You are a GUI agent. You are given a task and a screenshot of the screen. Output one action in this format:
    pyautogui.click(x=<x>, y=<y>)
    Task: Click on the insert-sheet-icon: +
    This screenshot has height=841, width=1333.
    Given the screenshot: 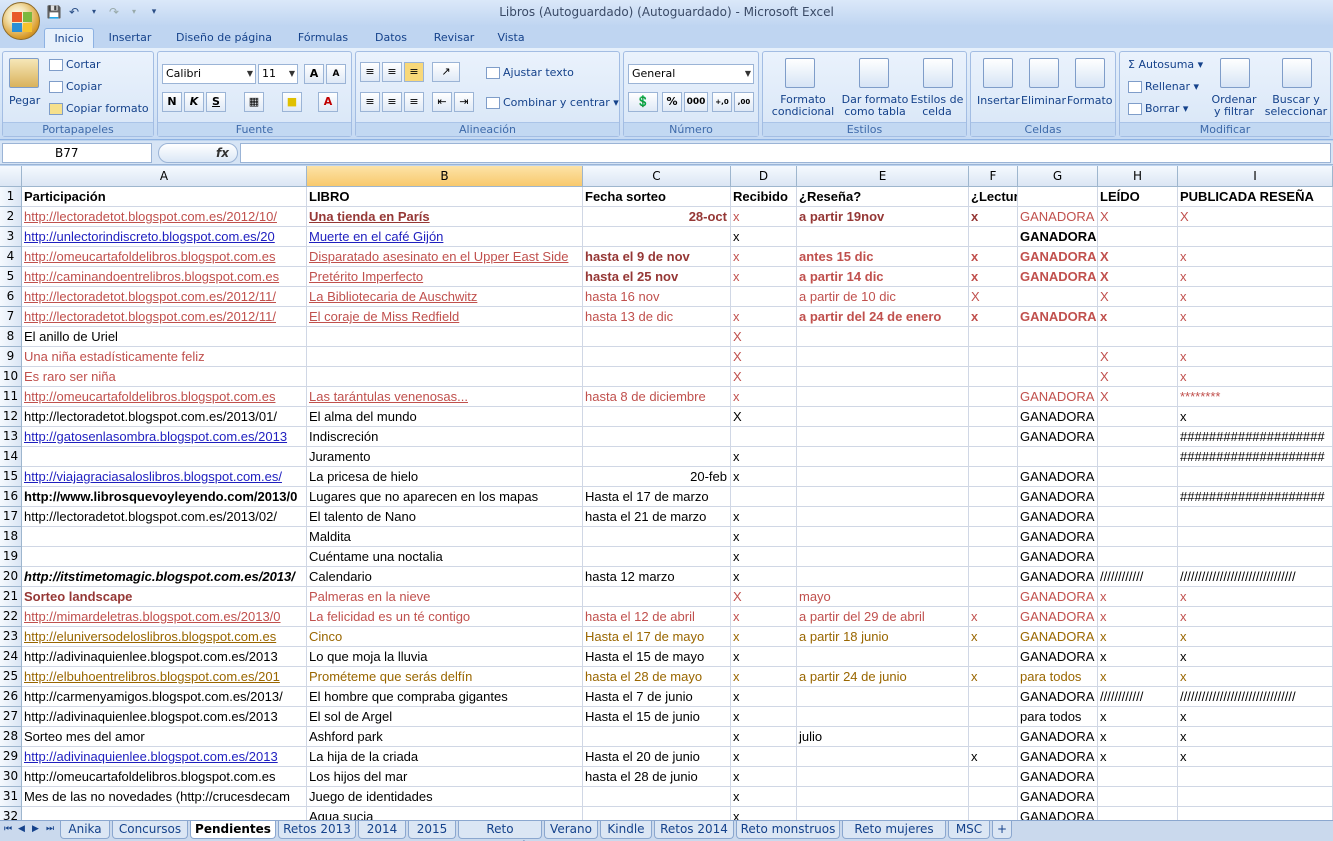 What is the action you would take?
    pyautogui.click(x=1002, y=830)
    